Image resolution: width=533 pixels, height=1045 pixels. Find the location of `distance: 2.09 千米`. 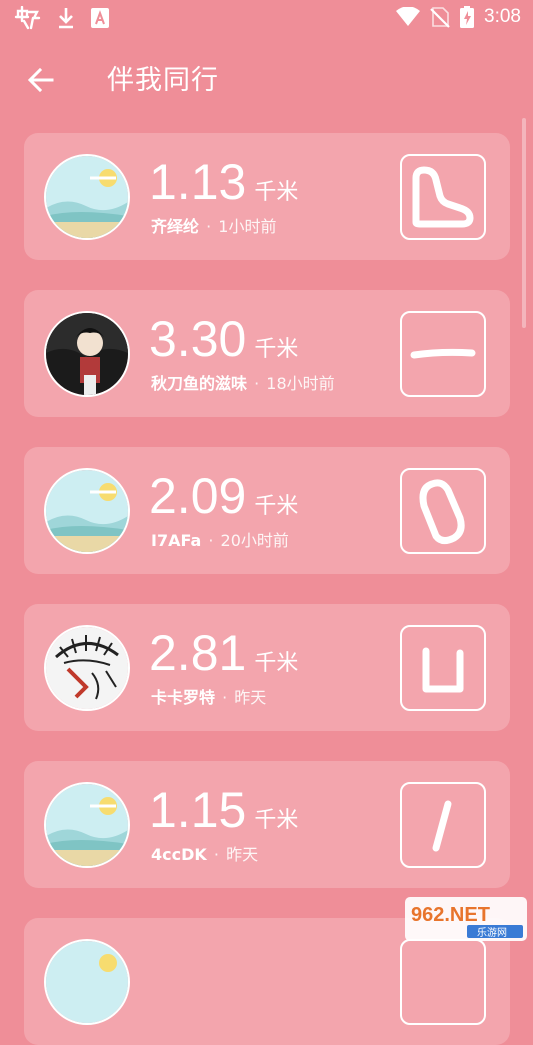

distance: 2.09 千米 is located at coordinates (223, 496).